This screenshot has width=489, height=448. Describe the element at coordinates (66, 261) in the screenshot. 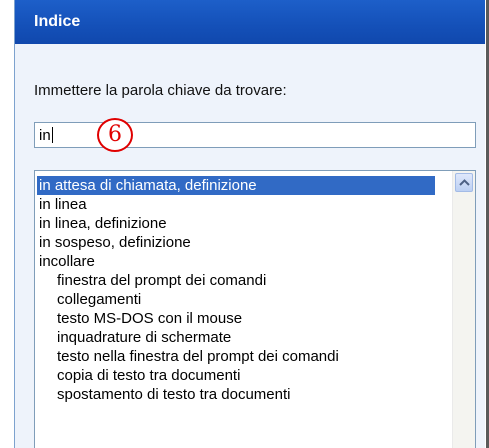

I see `index-list-item: incollare` at that location.